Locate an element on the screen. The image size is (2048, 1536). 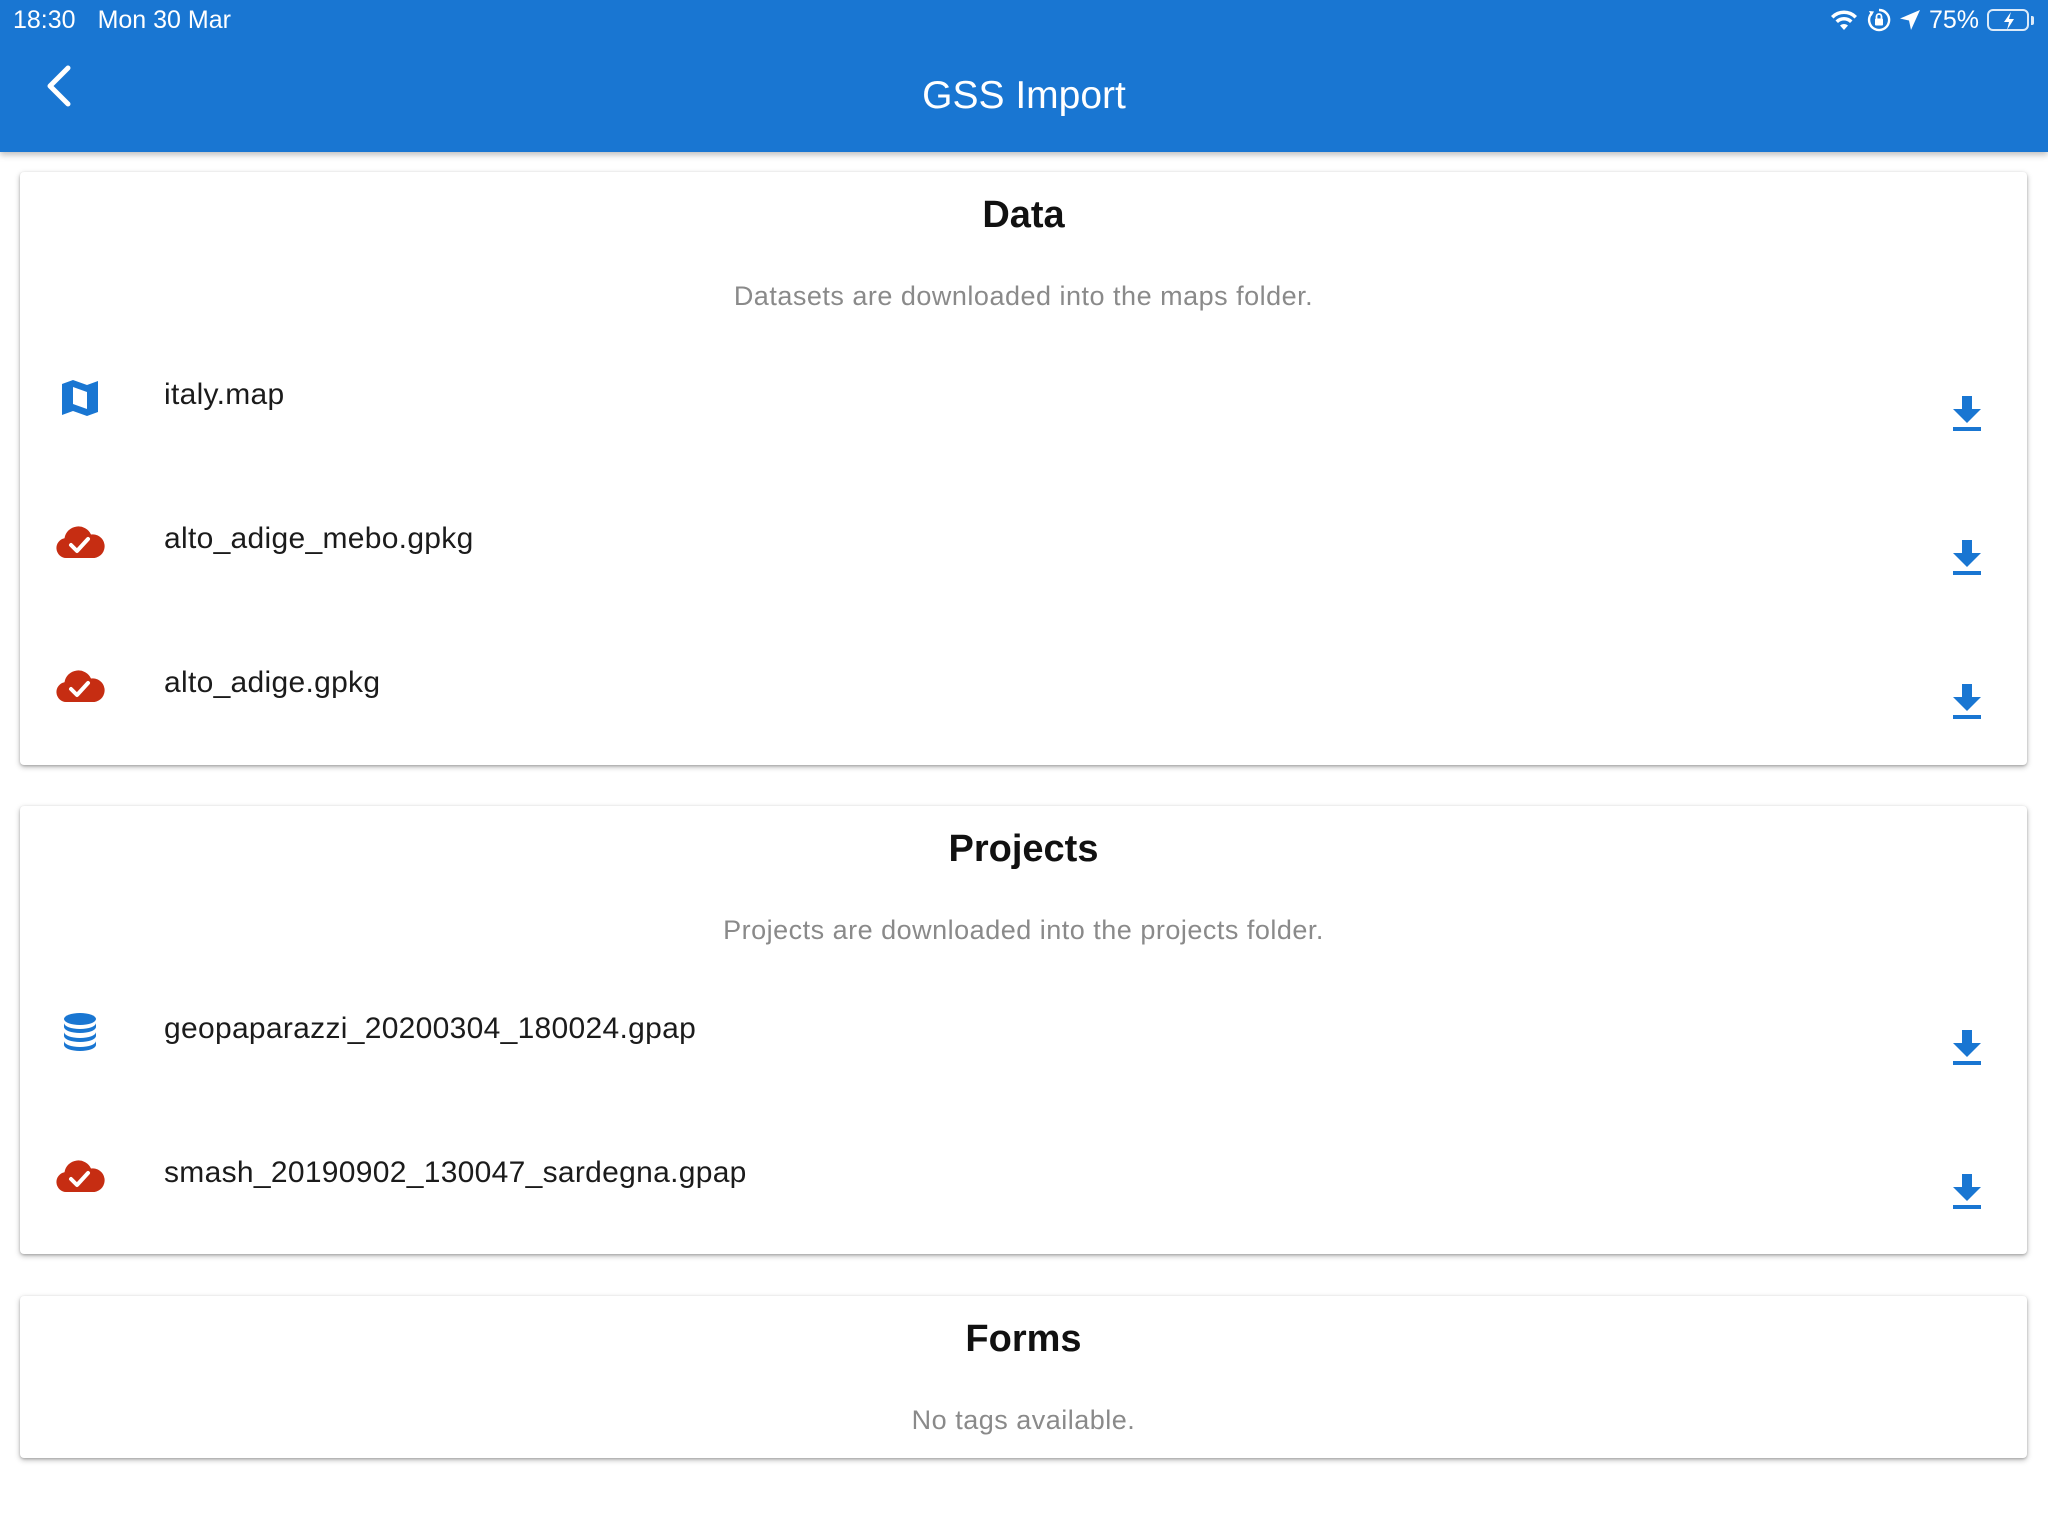
orientation-lock-icon is located at coordinates (1879, 20).